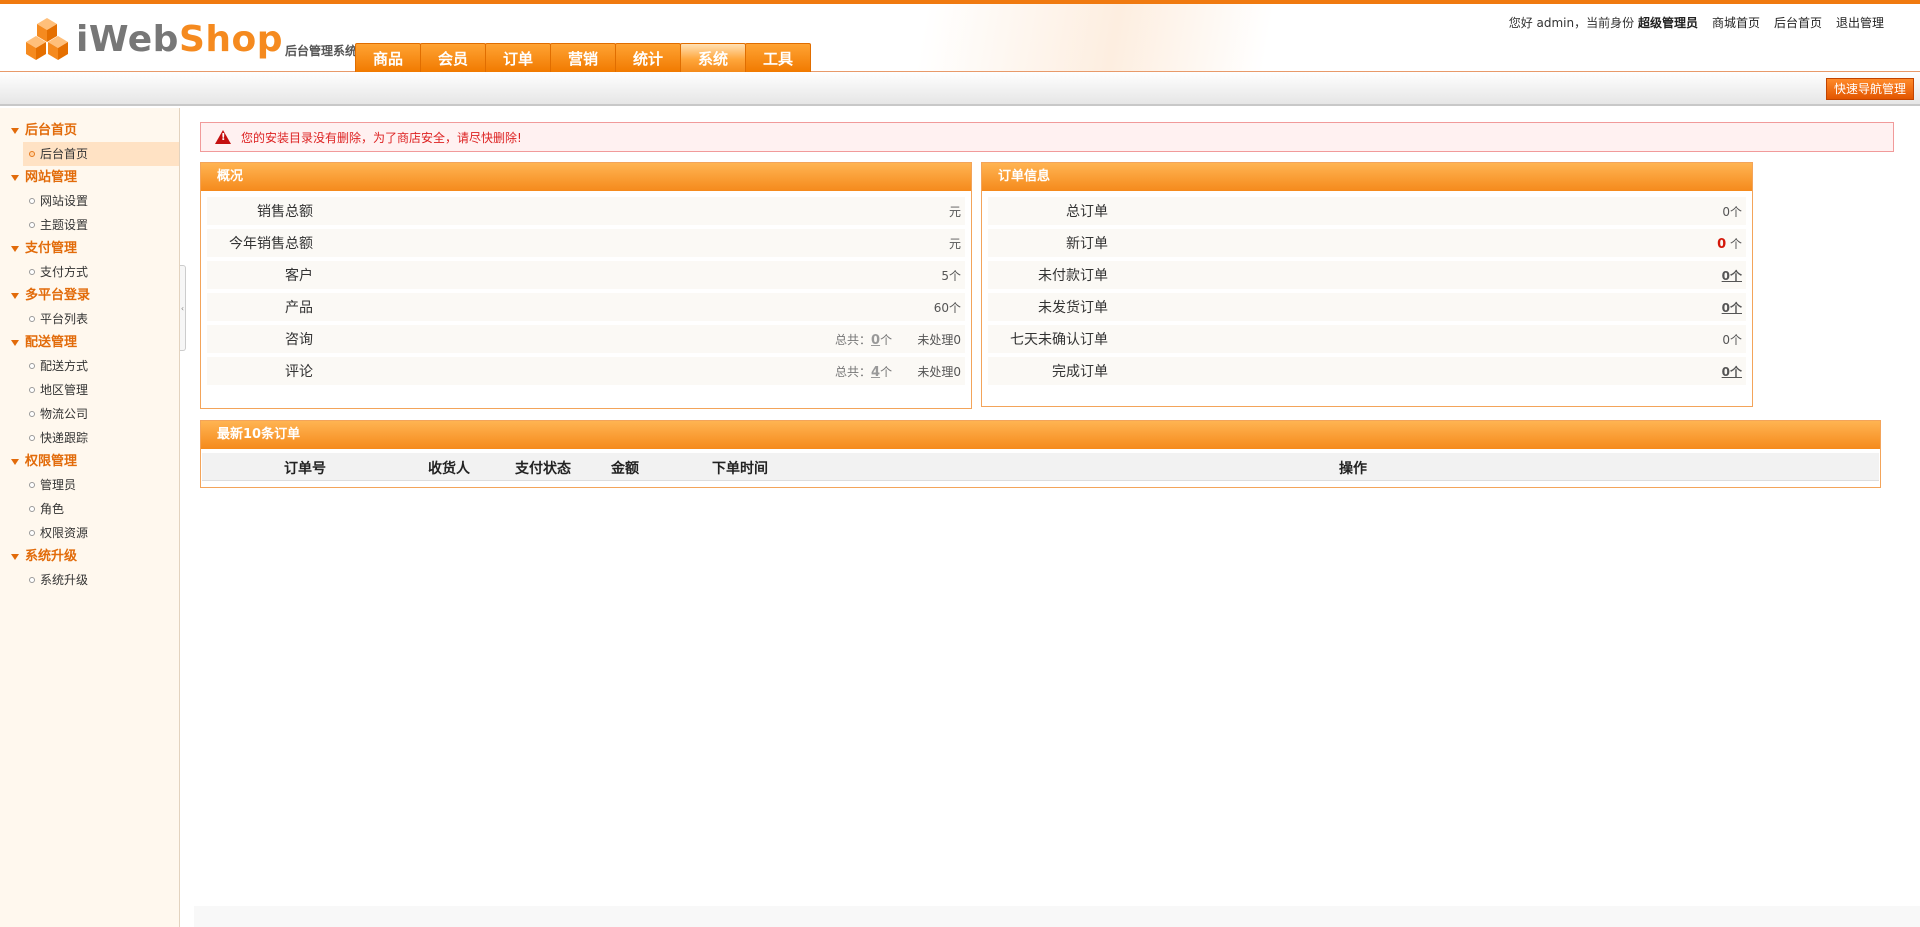  Describe the element at coordinates (1798, 22) in the screenshot. I see `link-admin-home: 后台首页` at that location.